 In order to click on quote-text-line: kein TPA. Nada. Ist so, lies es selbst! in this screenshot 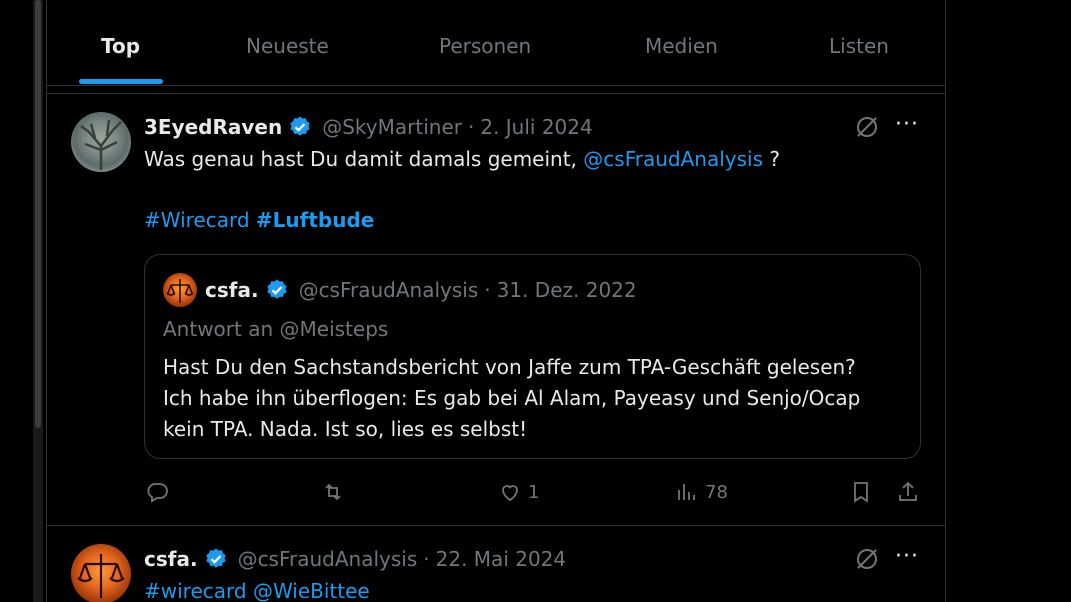, I will do `click(345, 429)`.